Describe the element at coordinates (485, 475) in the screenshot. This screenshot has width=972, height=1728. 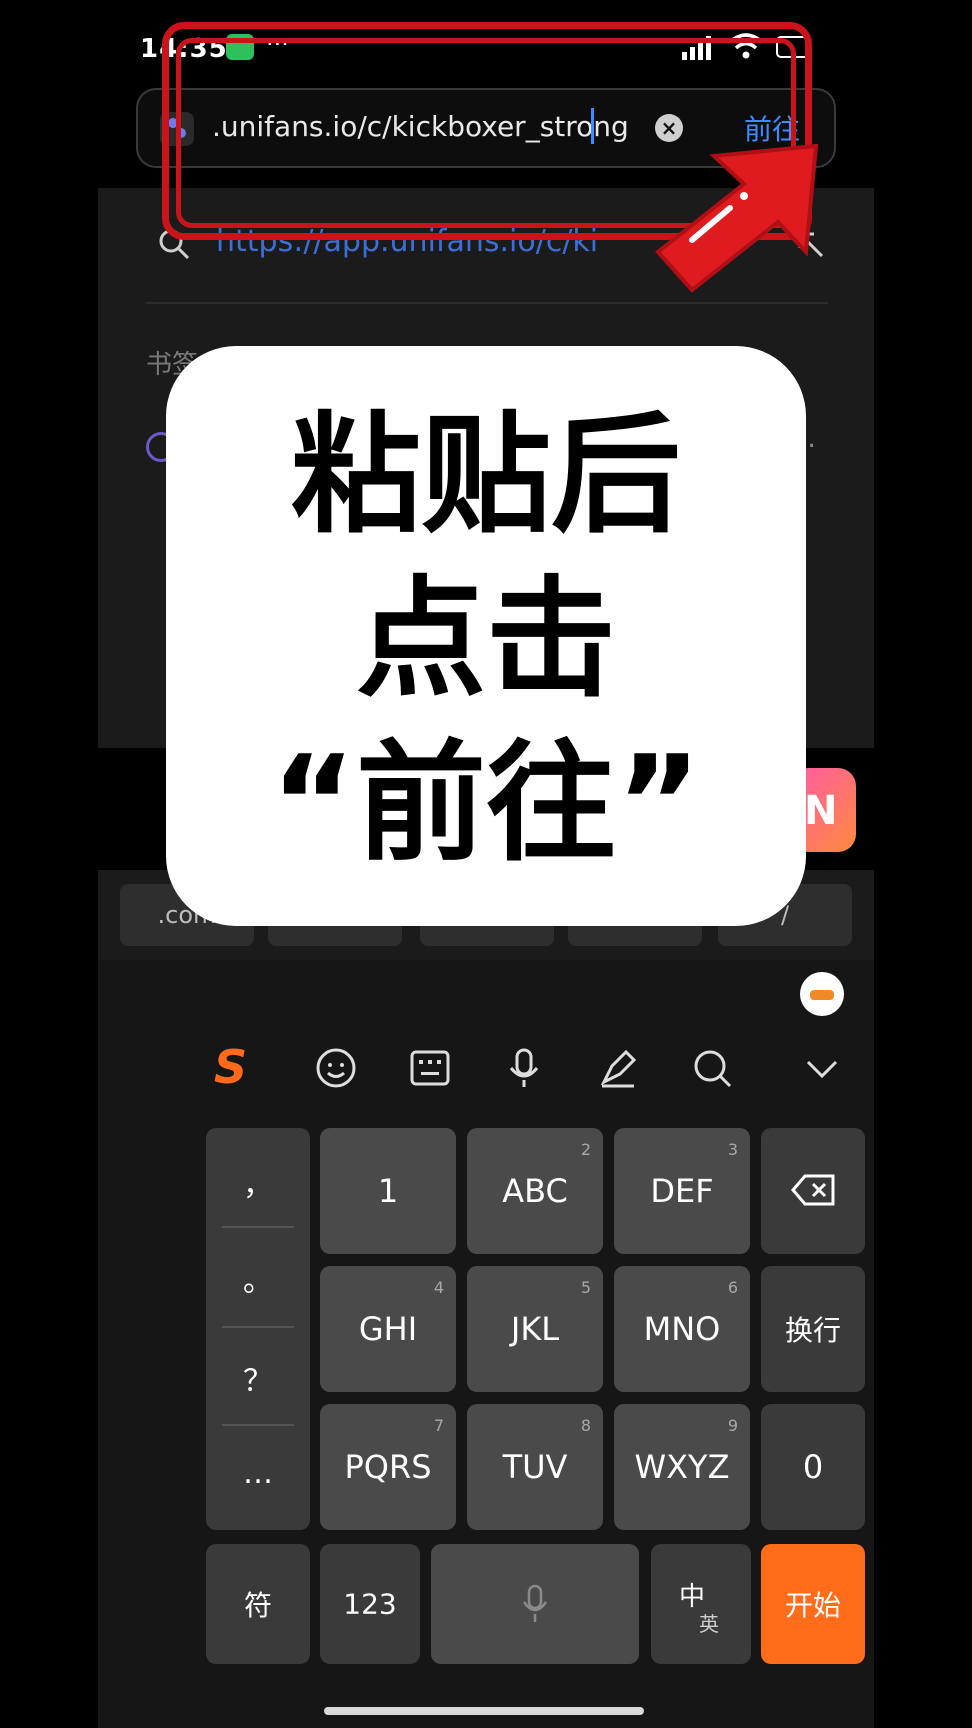
I see `instruction-line-1: 粘贴后` at that location.